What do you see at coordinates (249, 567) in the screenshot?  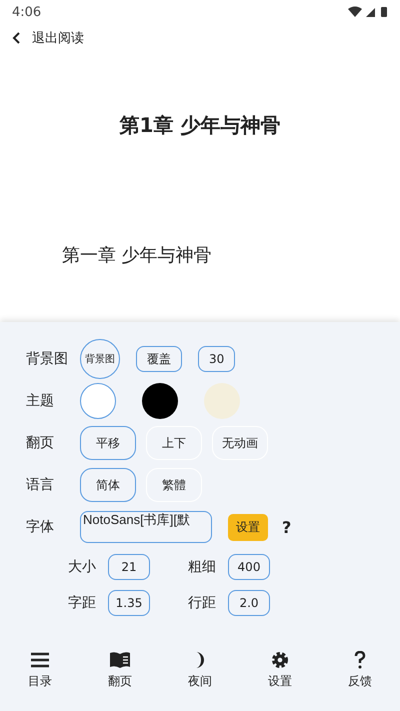 I see `metric-field: 400` at bounding box center [249, 567].